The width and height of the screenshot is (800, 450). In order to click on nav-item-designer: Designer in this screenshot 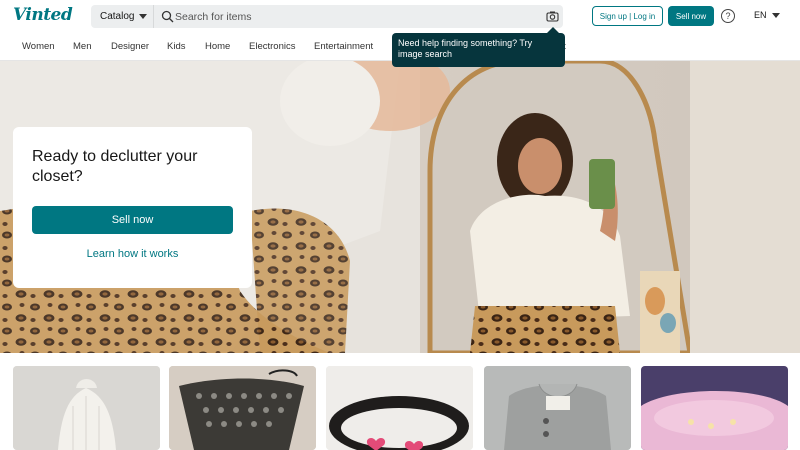, I will do `click(130, 46)`.